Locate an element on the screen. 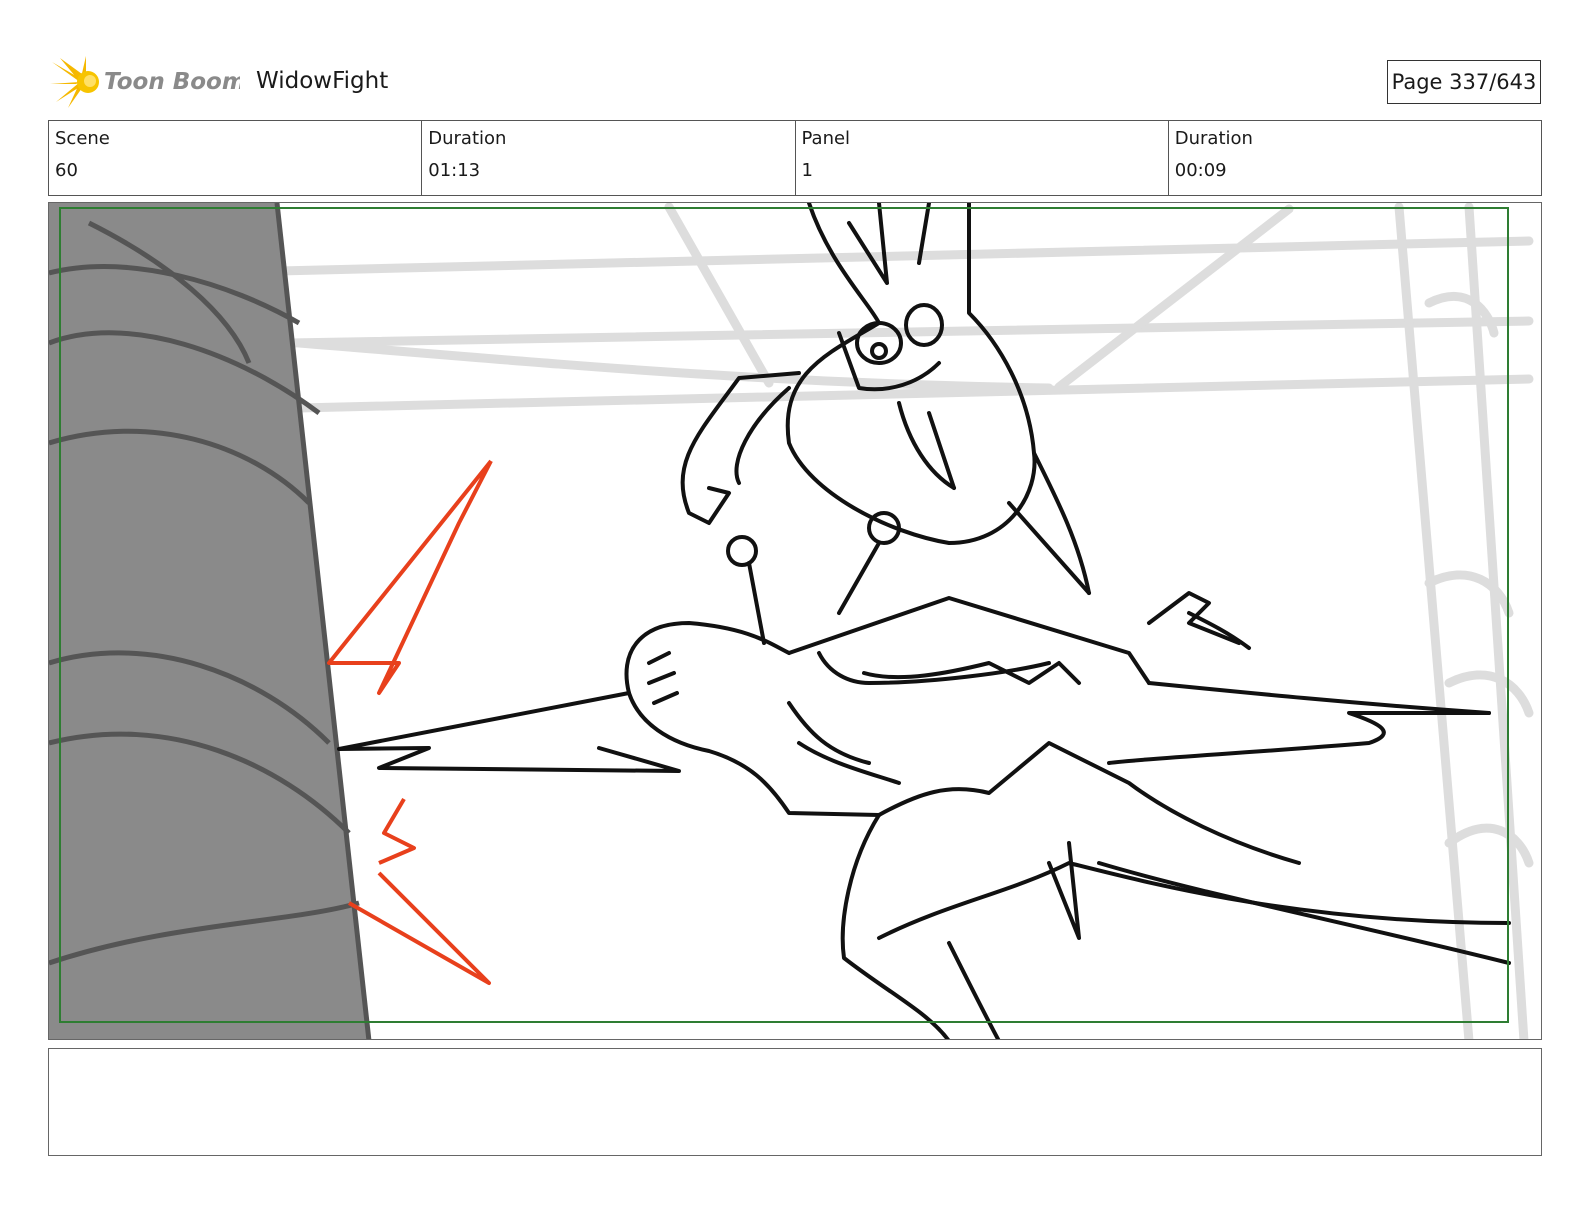 This screenshot has width=1584, height=1224. notes-box is located at coordinates (795, 1102).